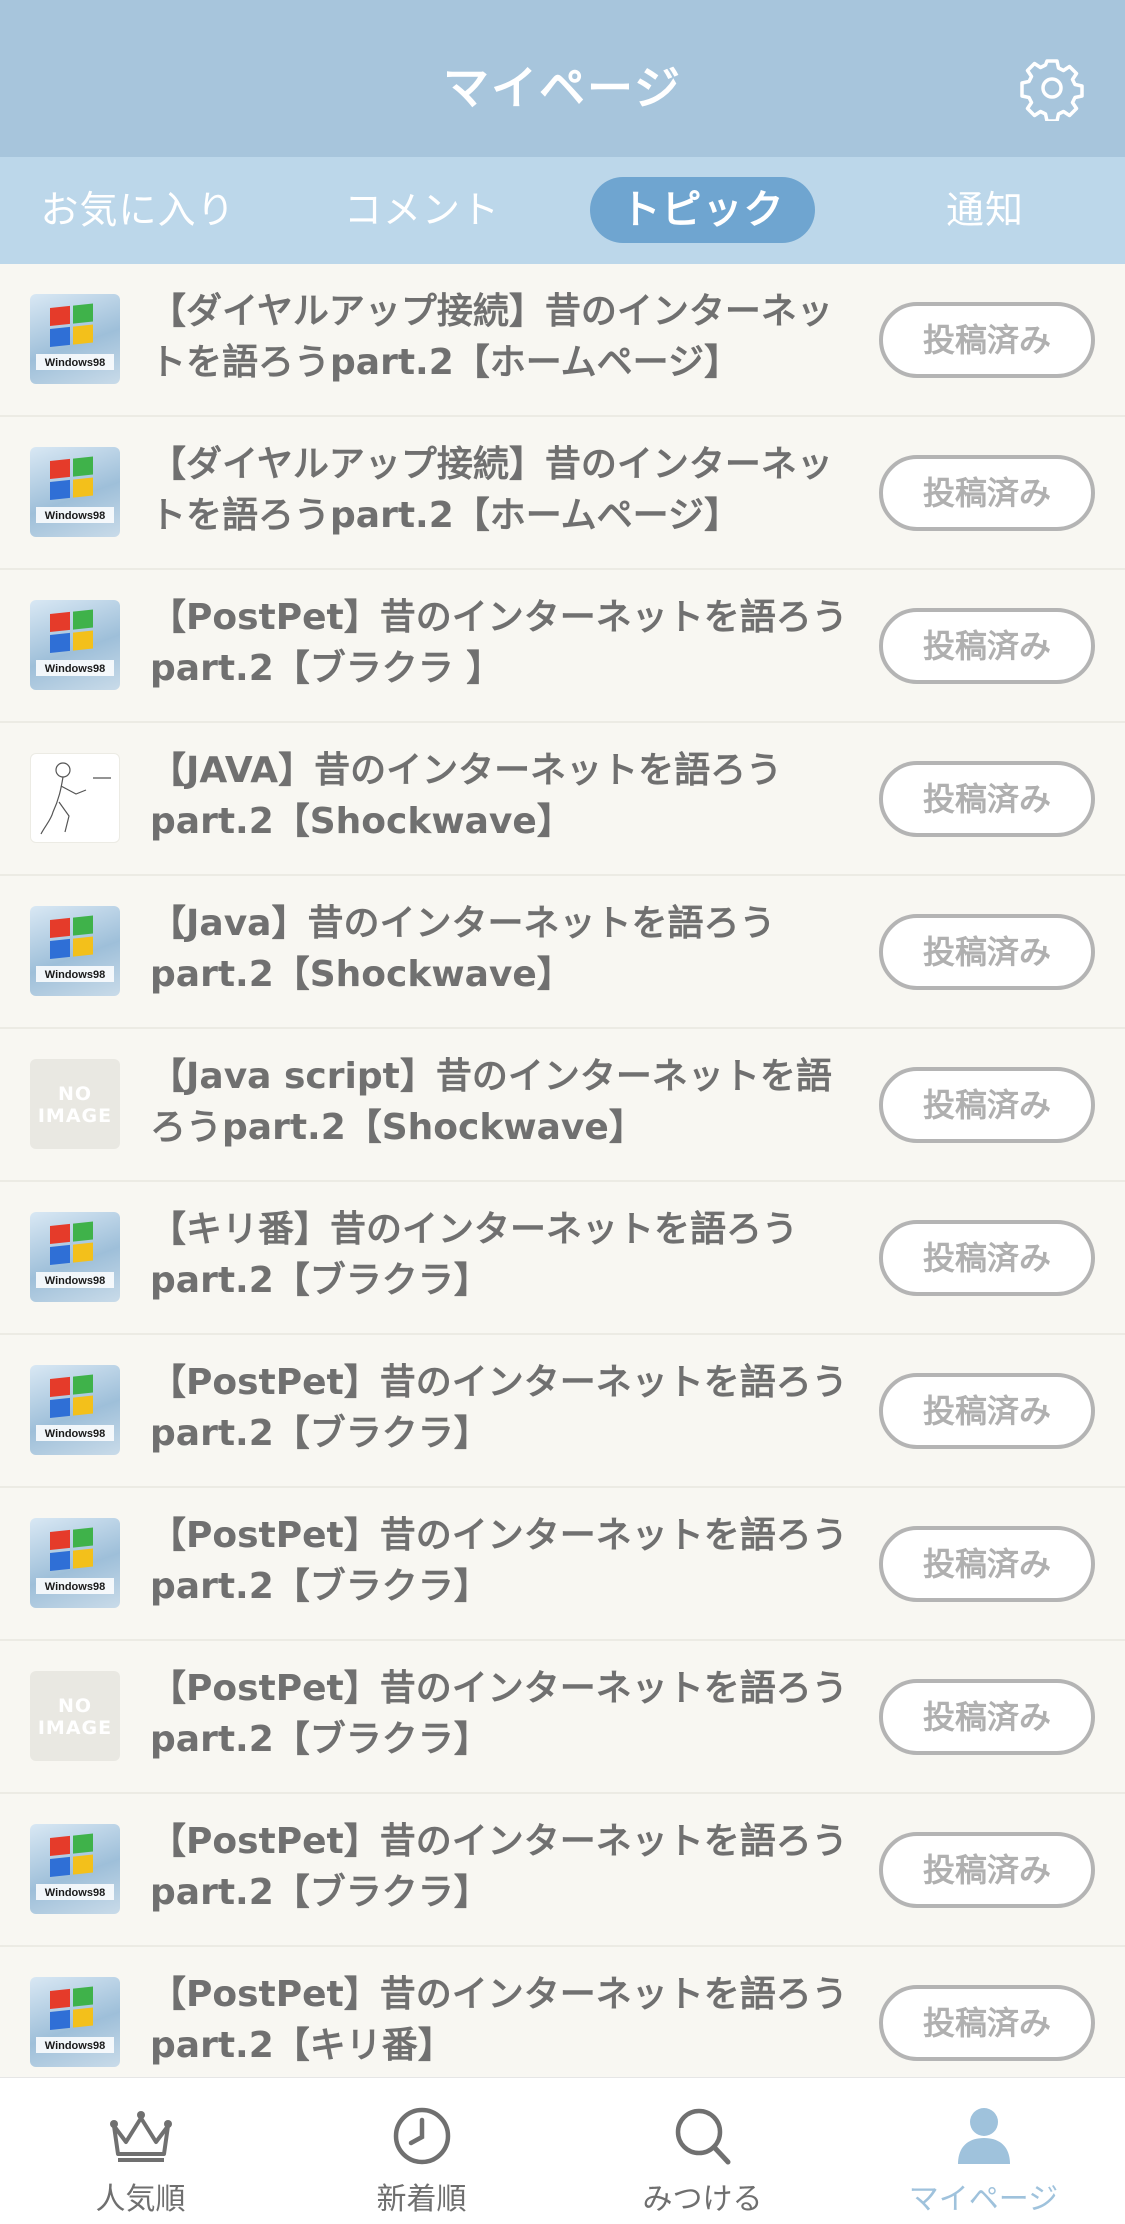 This screenshot has height=2224, width=1125. I want to click on topic-title: 【JAVA】昔のインターネットを語ろう part.2【Shockwave】, so click(500, 796).